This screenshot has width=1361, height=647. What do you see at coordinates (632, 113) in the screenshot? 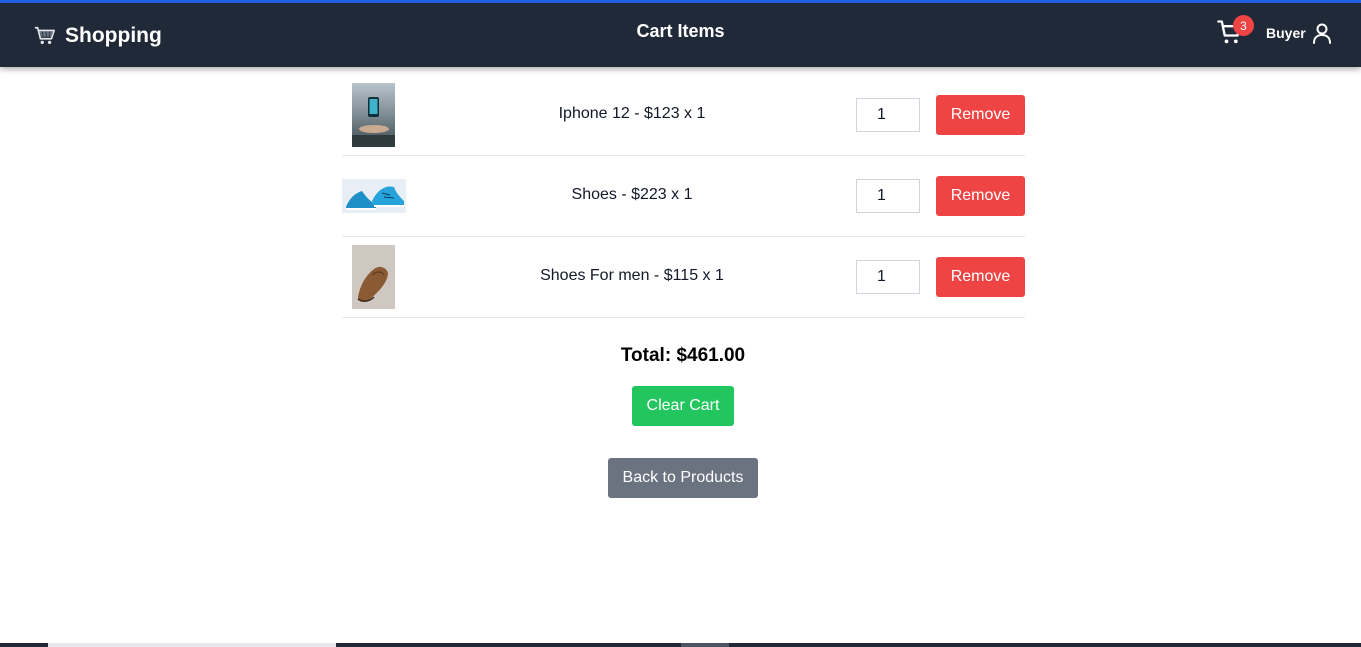
I see `item-description: Iphone 12 - $123 x 1` at bounding box center [632, 113].